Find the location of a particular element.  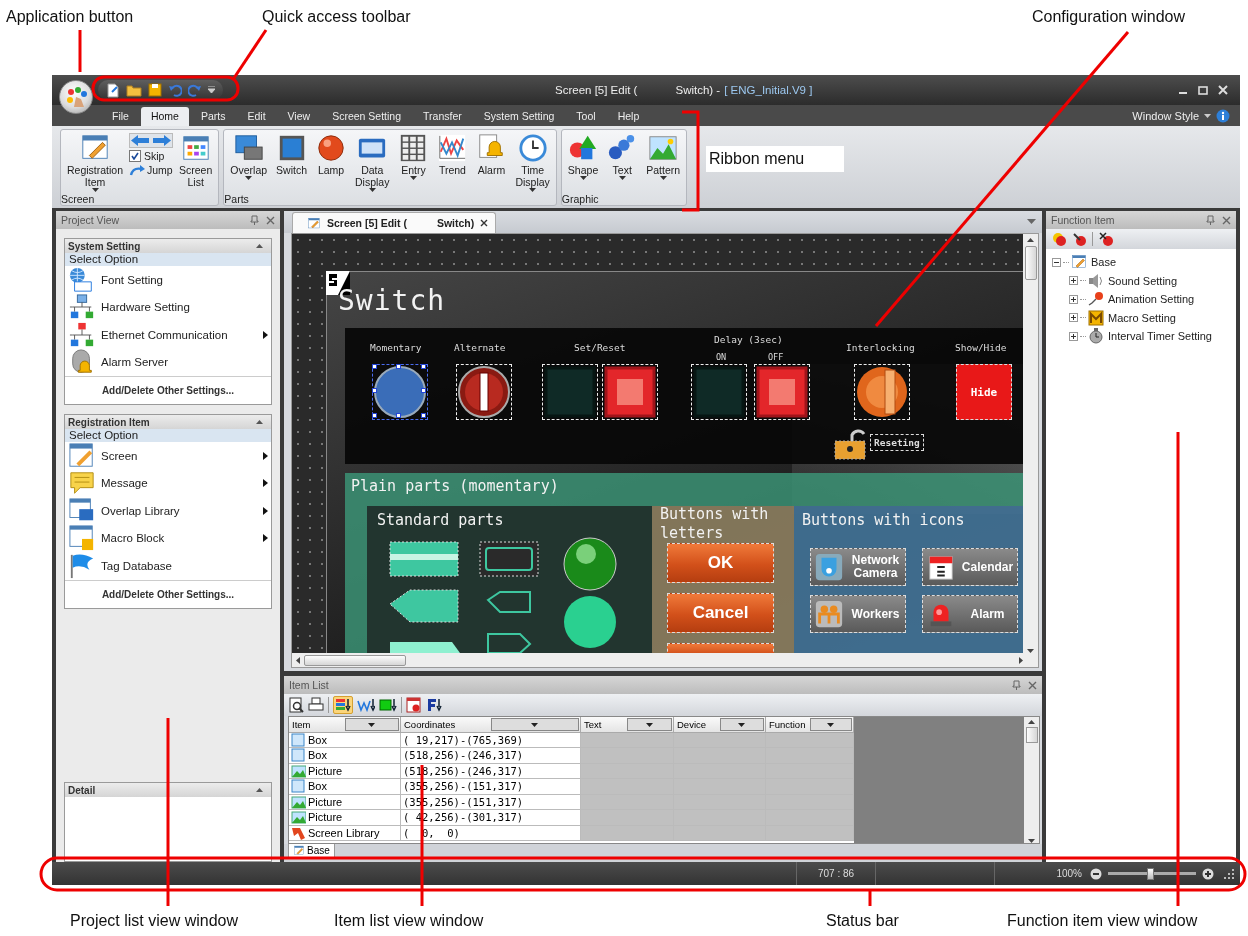

dropdown-icon is located at coordinates (1031, 222).